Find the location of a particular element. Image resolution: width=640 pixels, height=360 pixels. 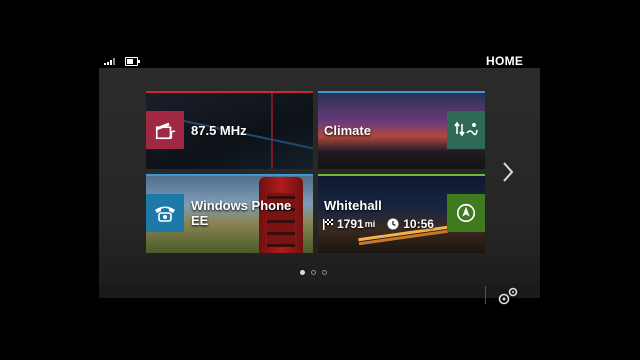

gears-icon is located at coordinates (508, 296).